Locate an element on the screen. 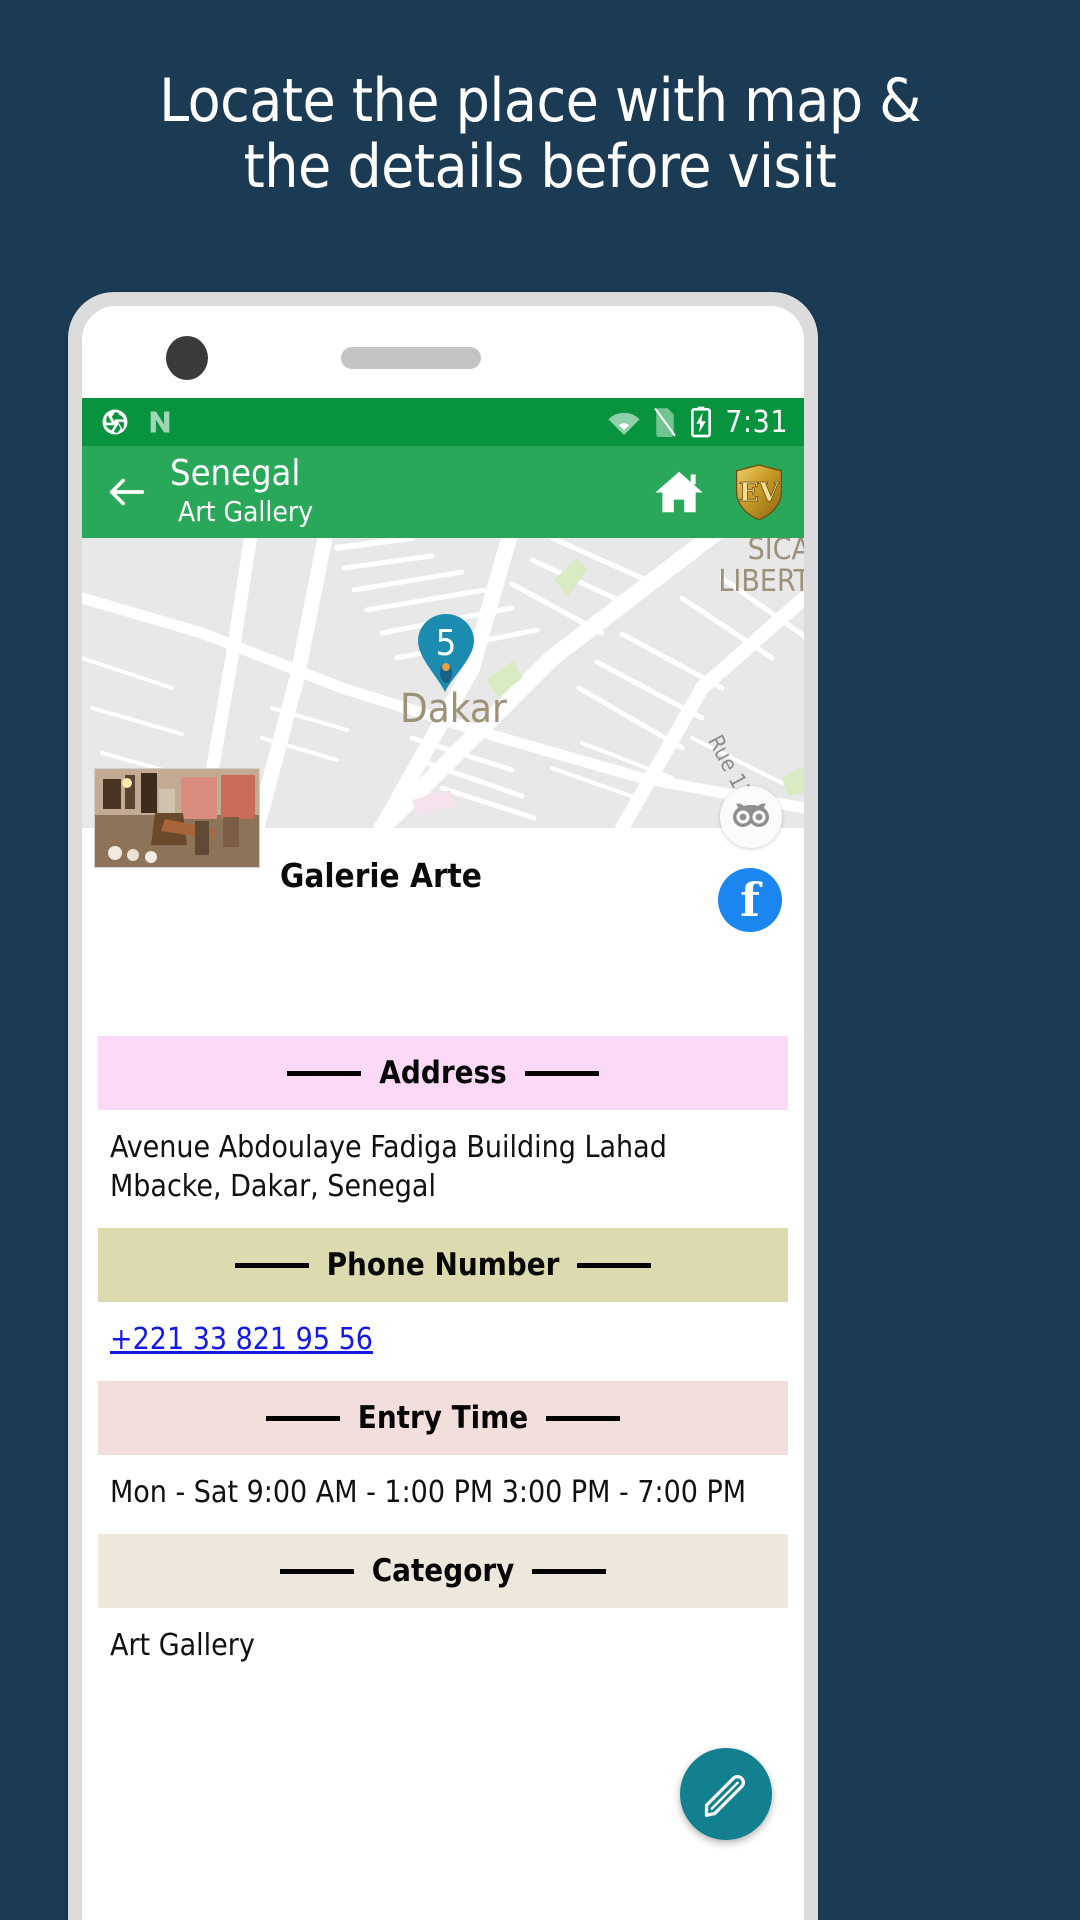  edit-pencil-icon is located at coordinates (724, 1796).